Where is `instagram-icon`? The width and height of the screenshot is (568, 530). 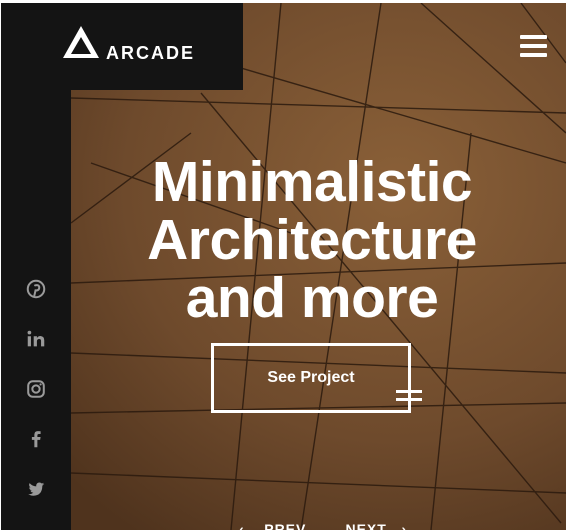 instagram-icon is located at coordinates (36, 389).